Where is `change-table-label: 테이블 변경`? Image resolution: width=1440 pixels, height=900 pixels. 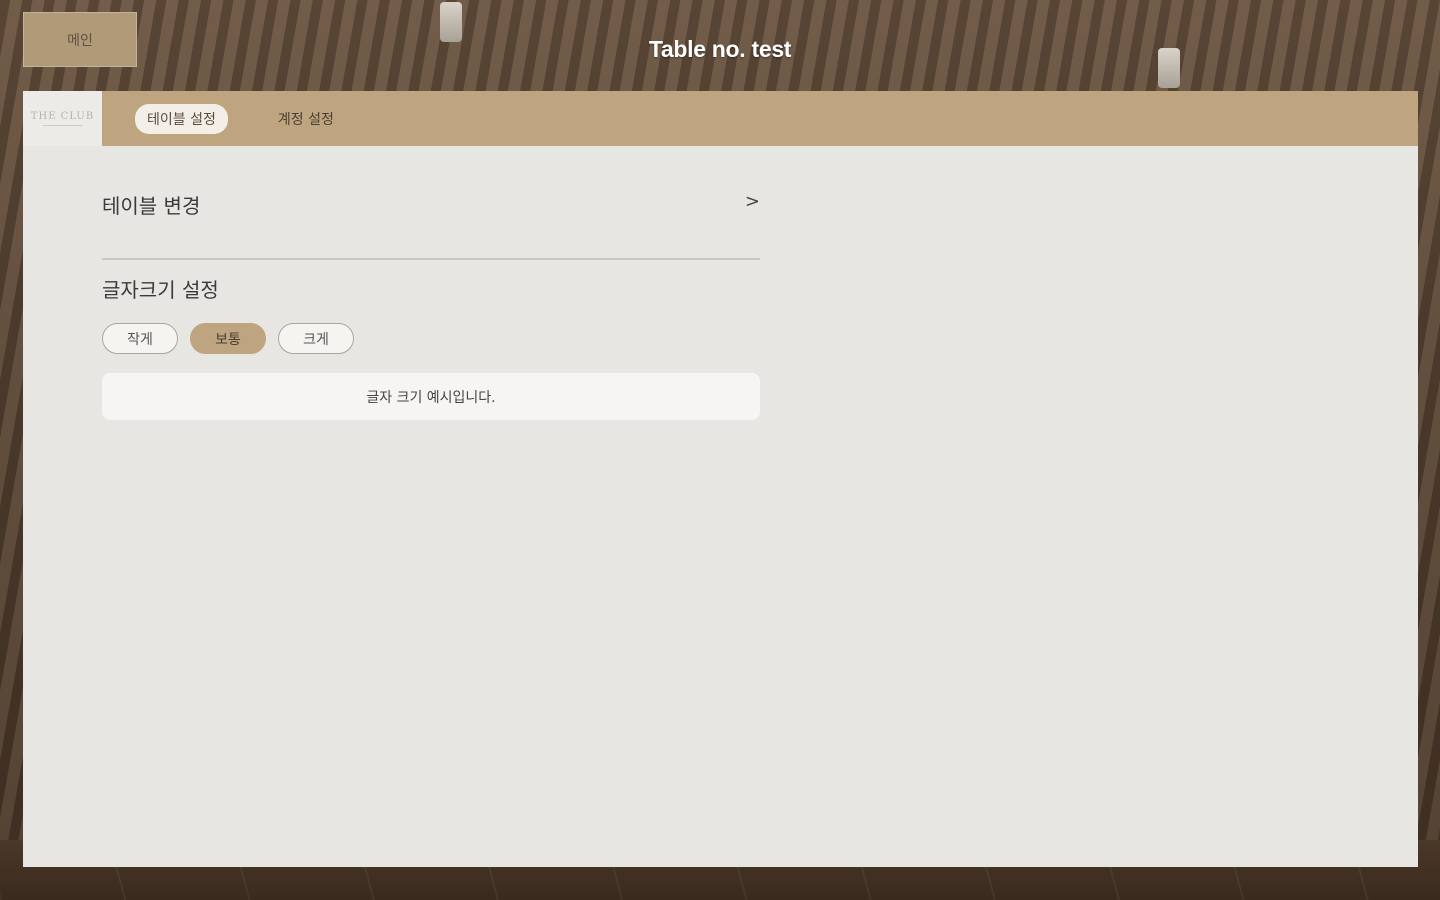
change-table-label: 테이블 변경 is located at coordinates (151, 206).